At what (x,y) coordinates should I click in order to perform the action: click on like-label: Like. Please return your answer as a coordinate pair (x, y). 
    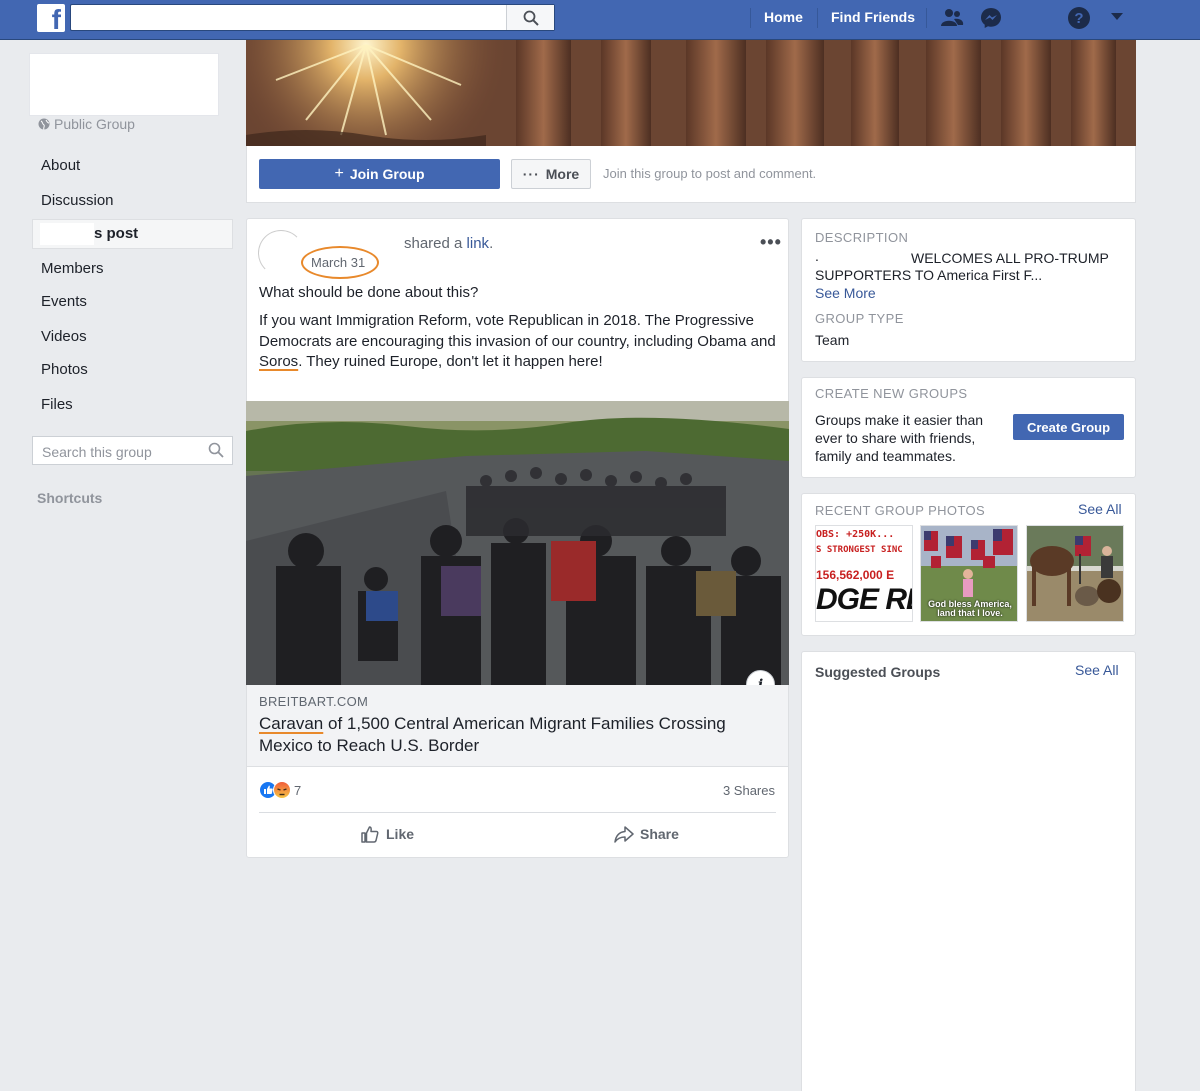
    Looking at the image, I should click on (400, 834).